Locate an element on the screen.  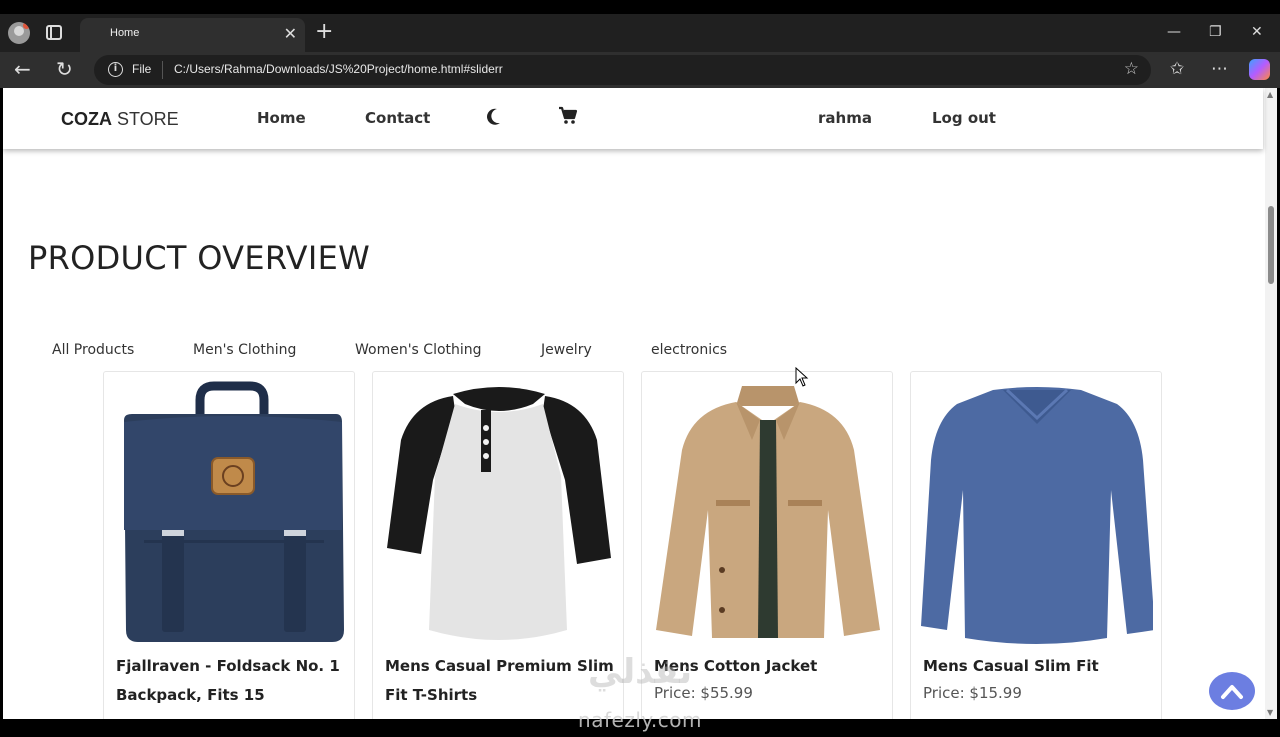
product-title: Mens Cotton Jacket is located at coordinates (769, 666).